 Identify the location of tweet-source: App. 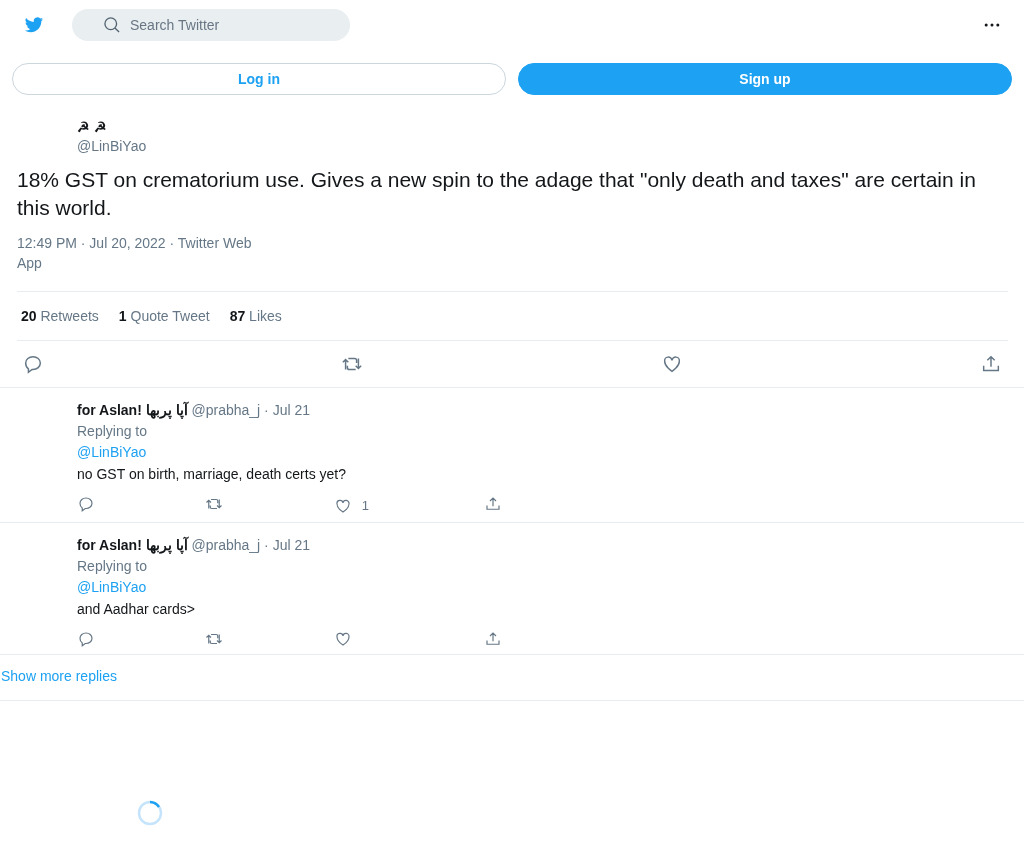
(512, 263).